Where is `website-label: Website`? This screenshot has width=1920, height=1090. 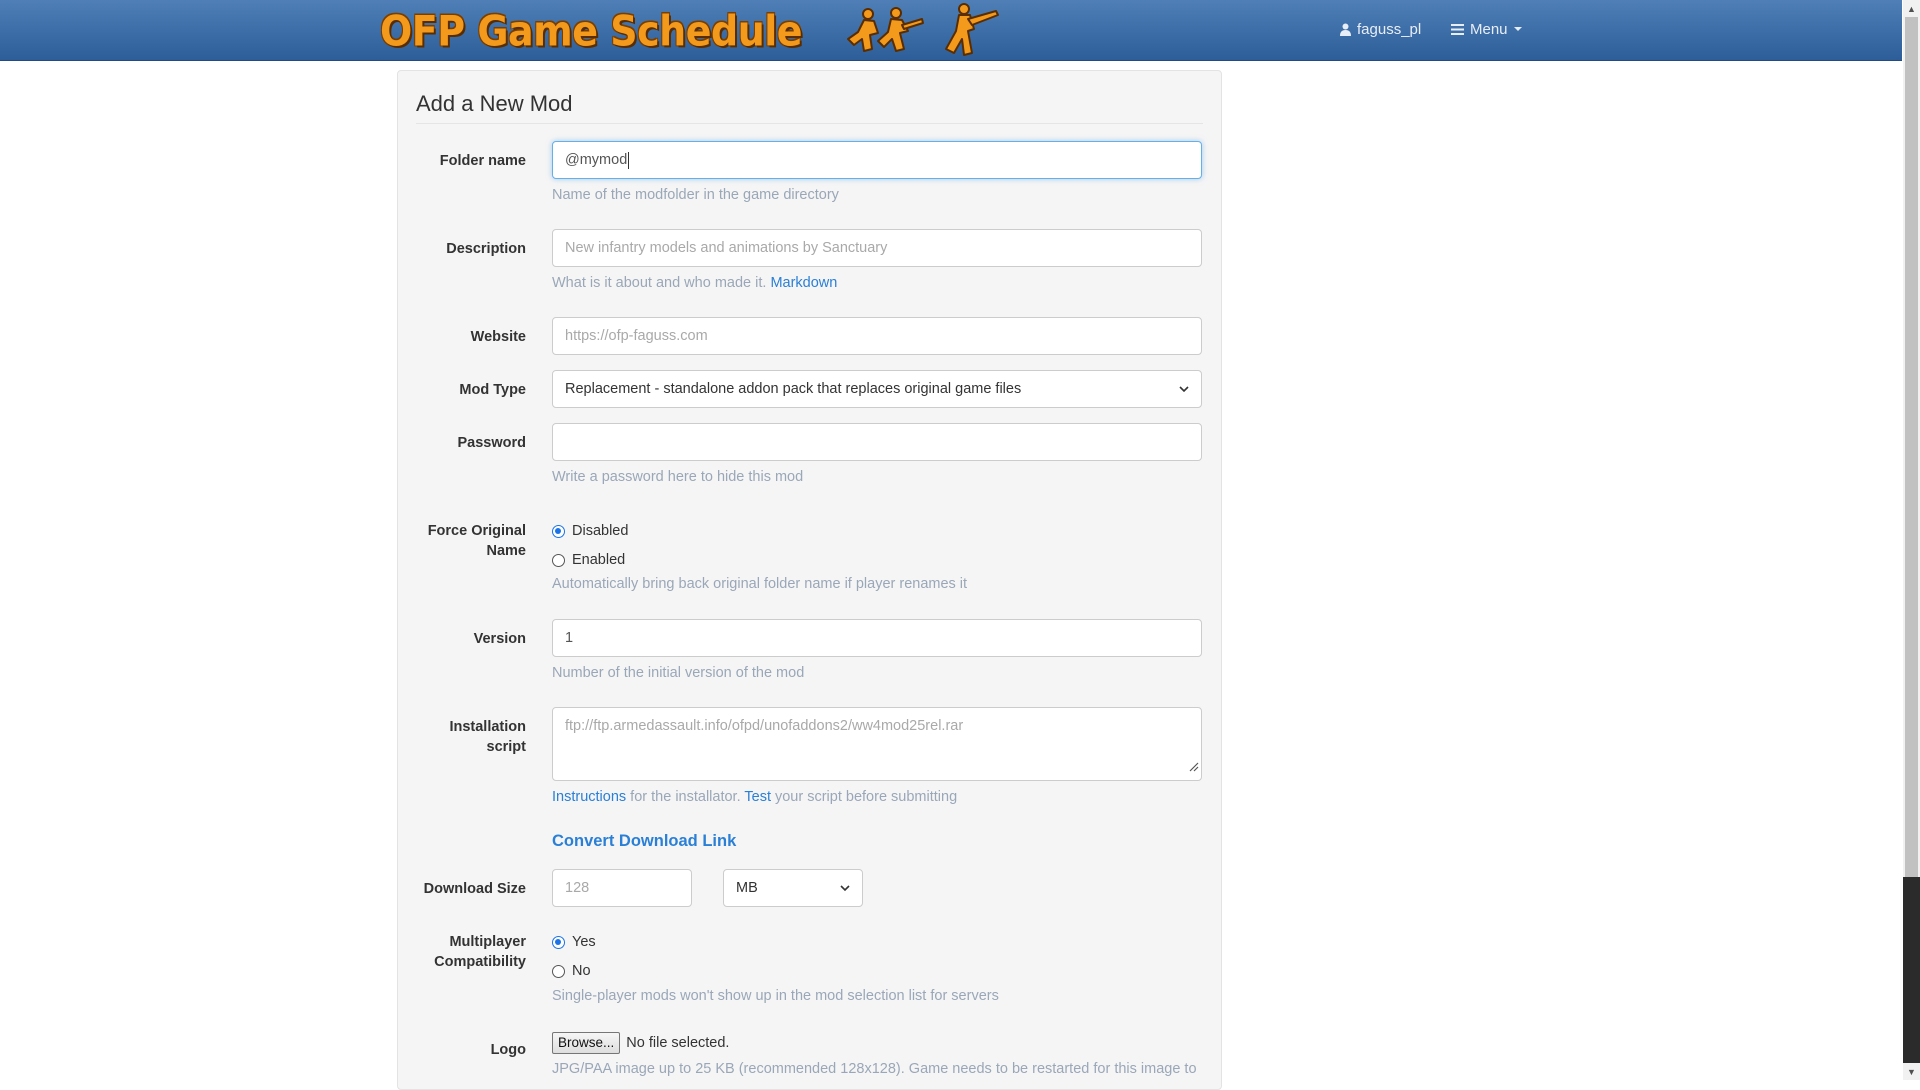
website-label: Website is located at coordinates (498, 337).